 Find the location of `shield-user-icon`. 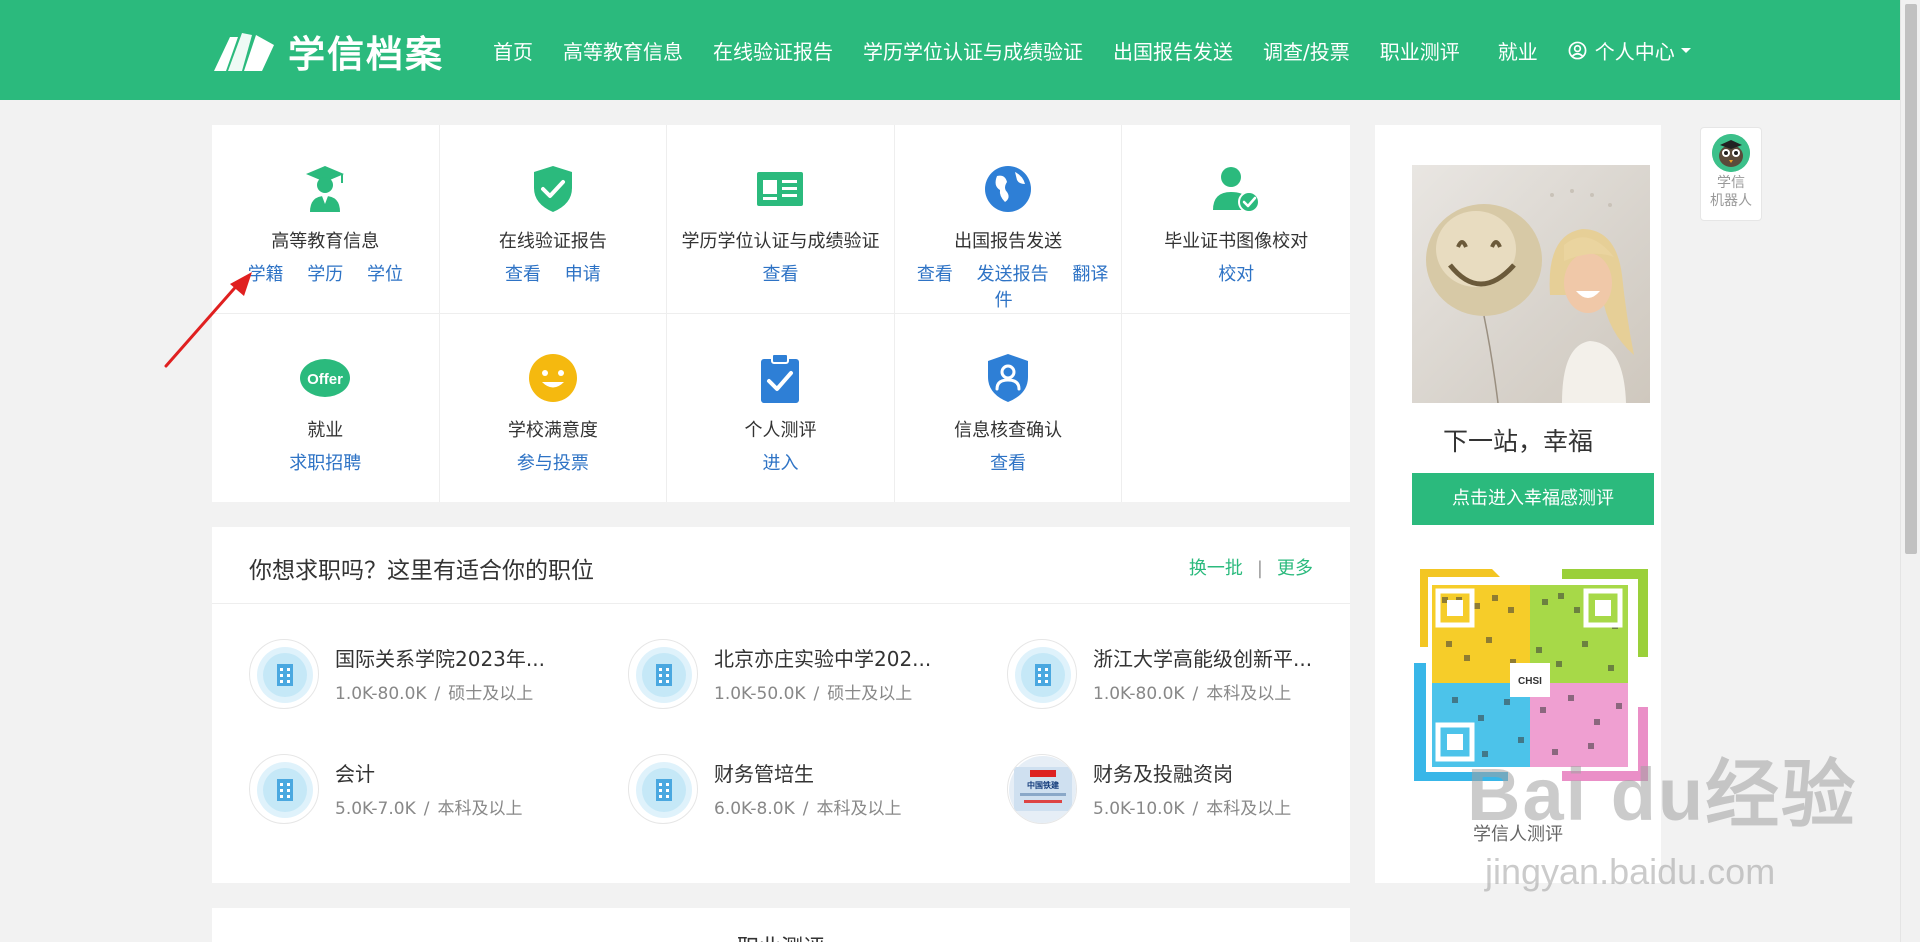

shield-user-icon is located at coordinates (1008, 377).